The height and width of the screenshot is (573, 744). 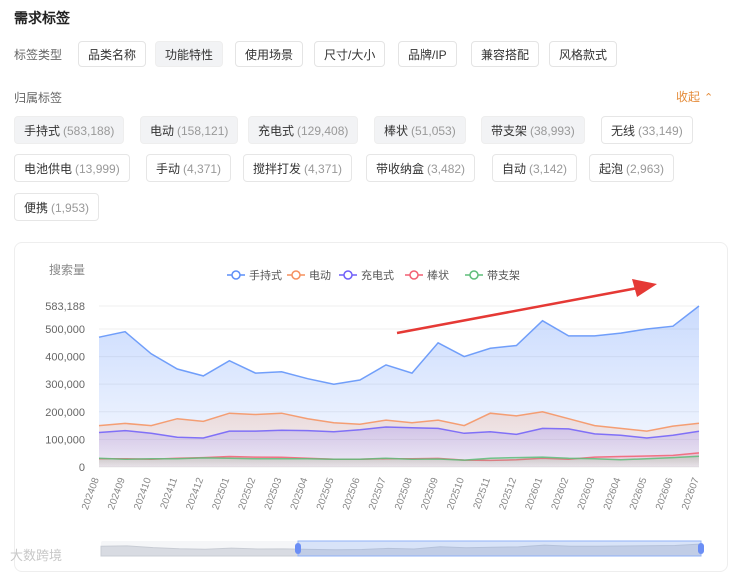 I want to click on x-tick-label: 202501, so click(x=222, y=494).